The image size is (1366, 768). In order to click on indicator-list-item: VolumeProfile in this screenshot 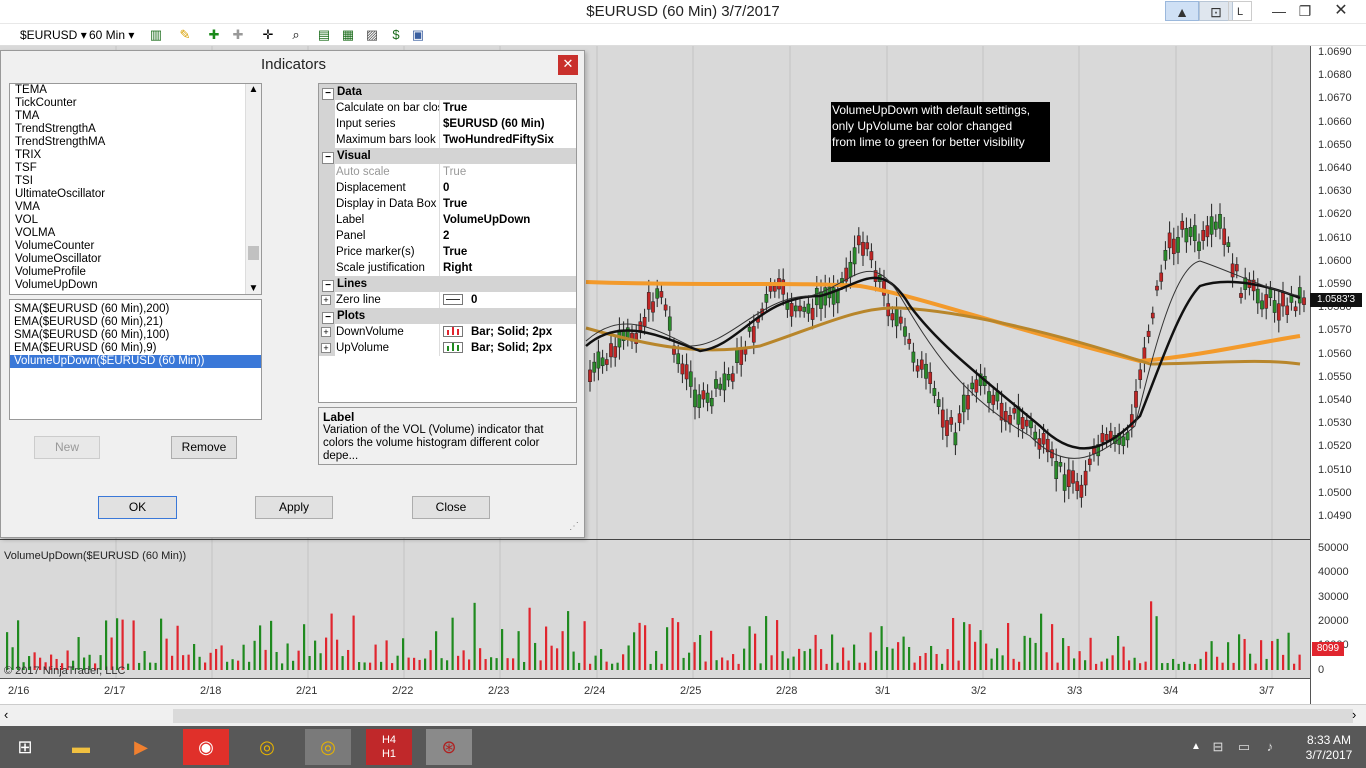, I will do `click(135, 272)`.